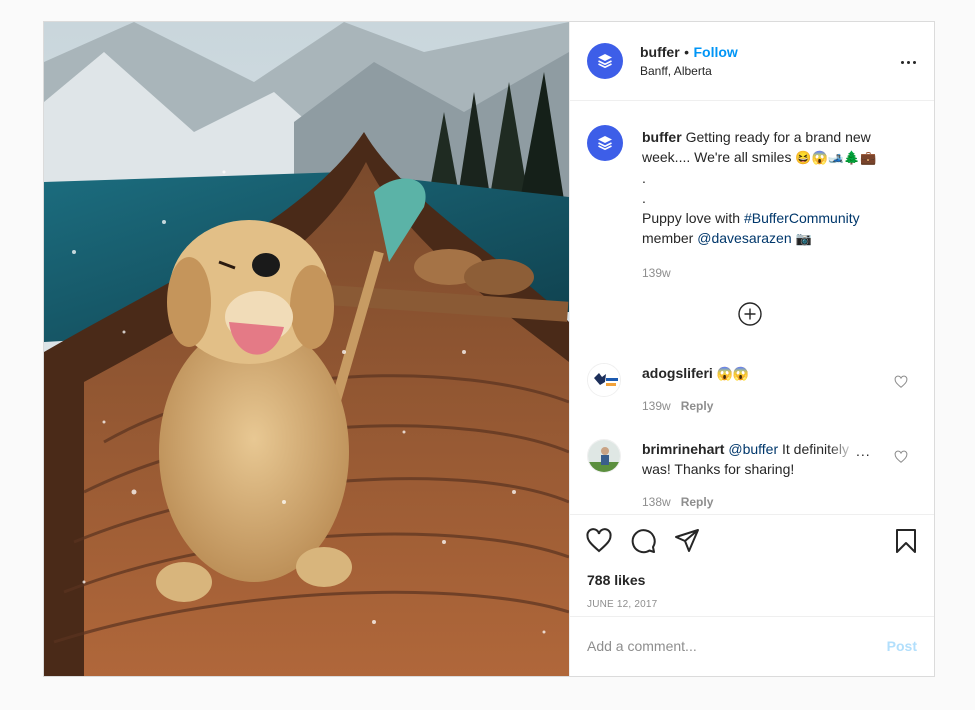  I want to click on dog-logo-icon, so click(604, 380).